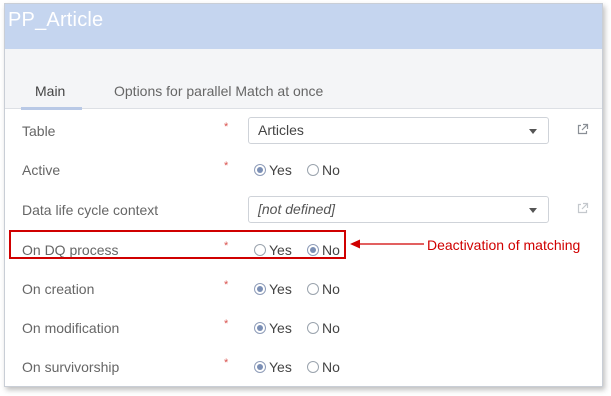  I want to click on window-title: PP_Article, so click(56, 20).